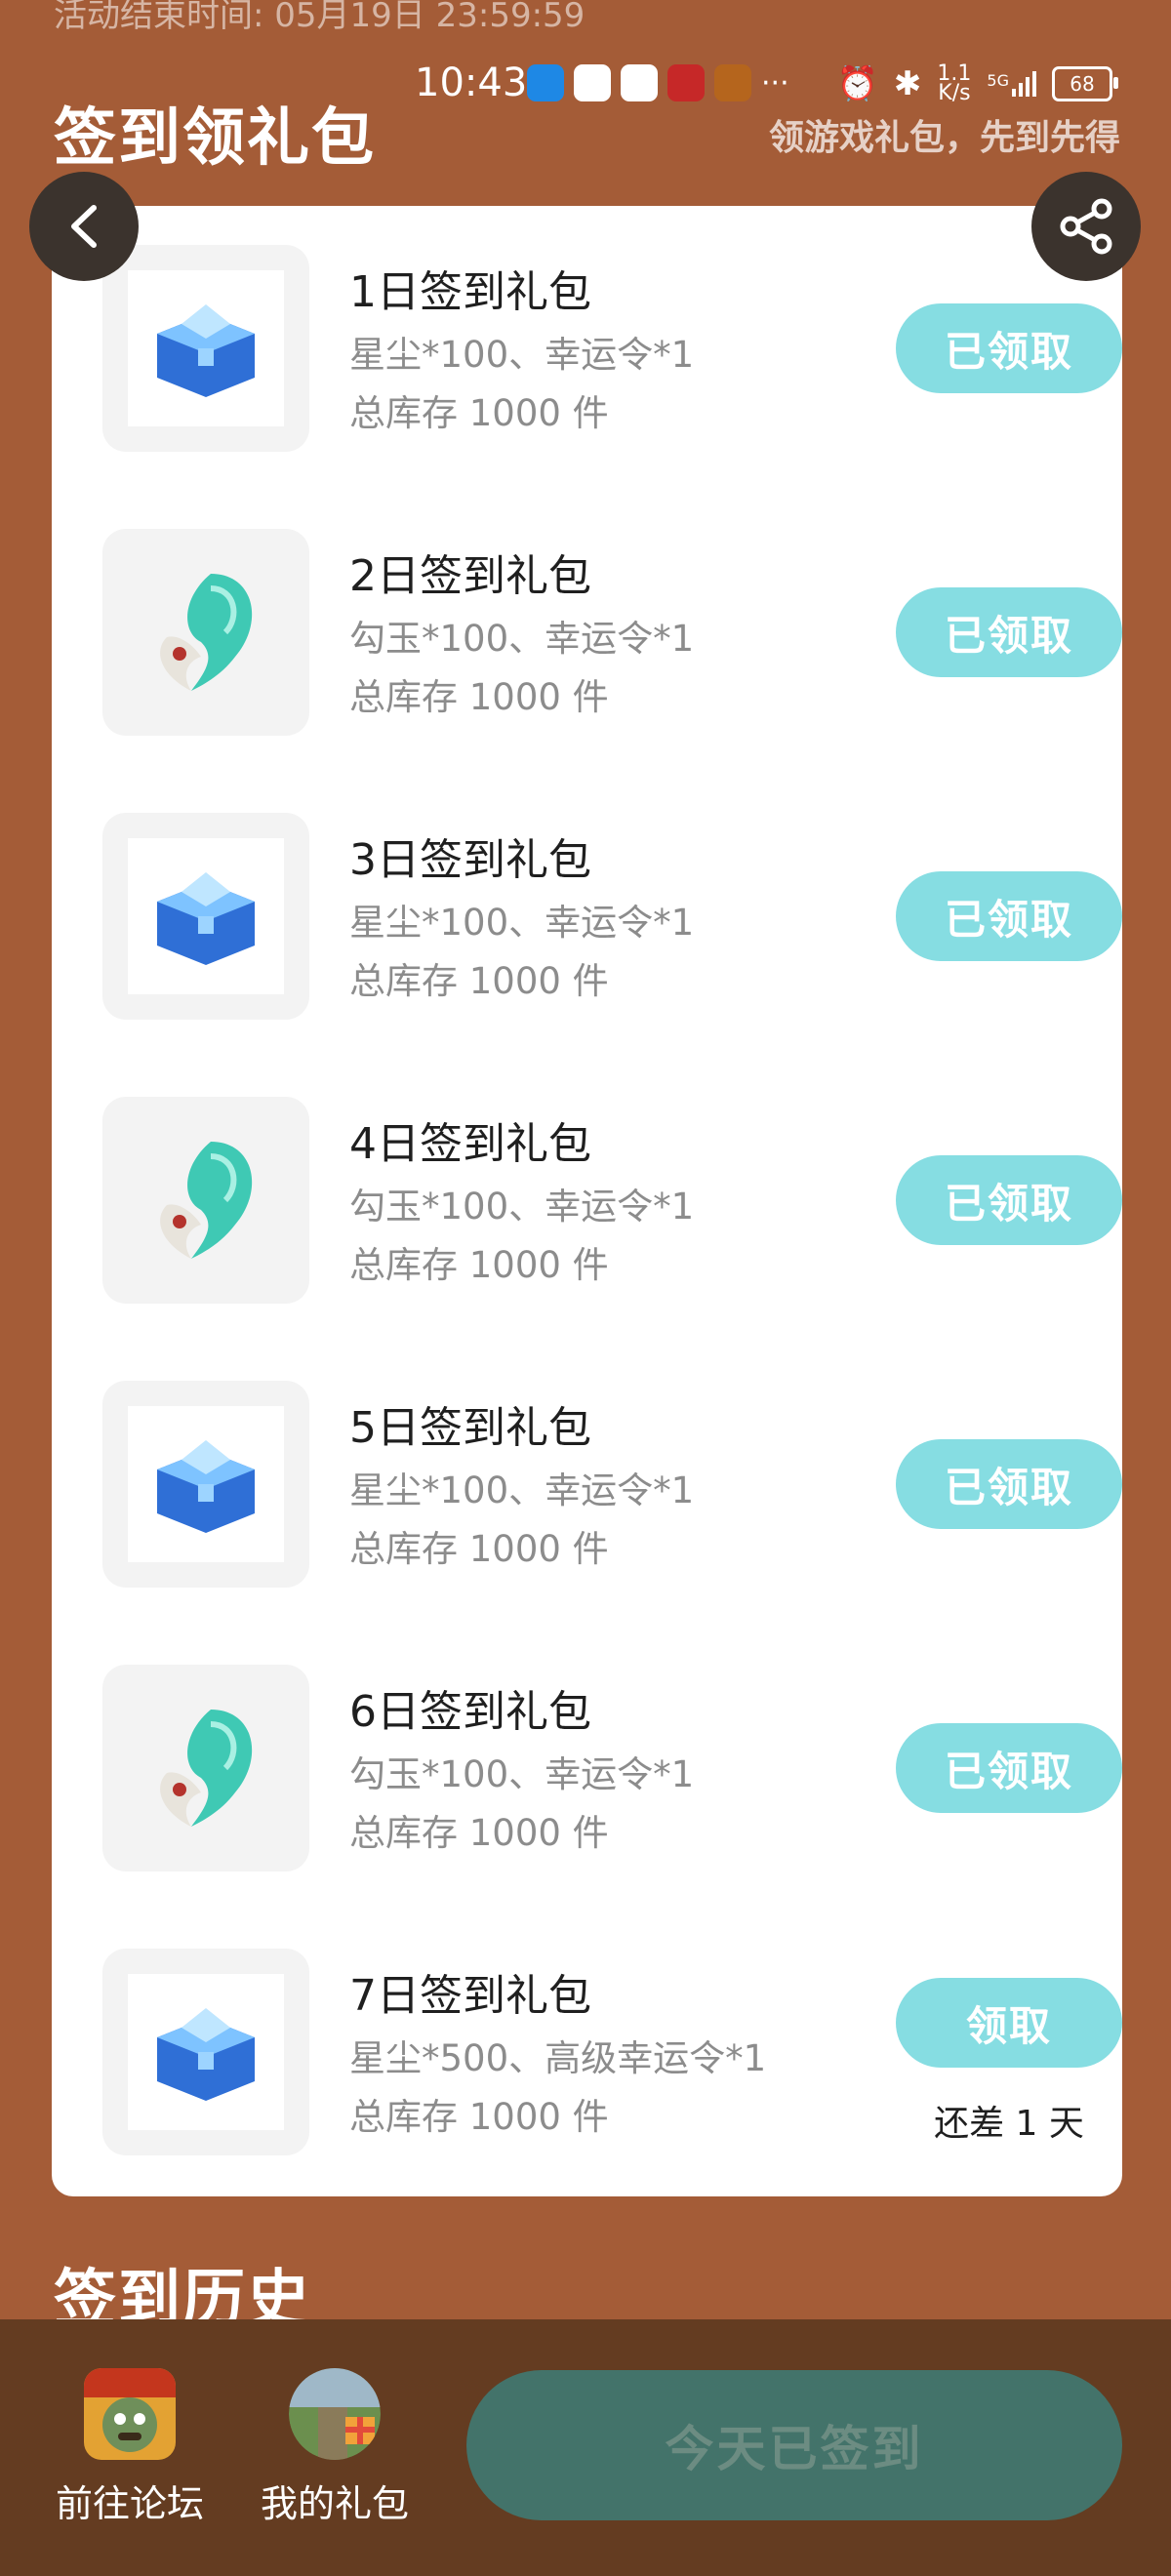 The width and height of the screenshot is (1171, 2576). I want to click on alarm-icon: ⏰, so click(857, 83).